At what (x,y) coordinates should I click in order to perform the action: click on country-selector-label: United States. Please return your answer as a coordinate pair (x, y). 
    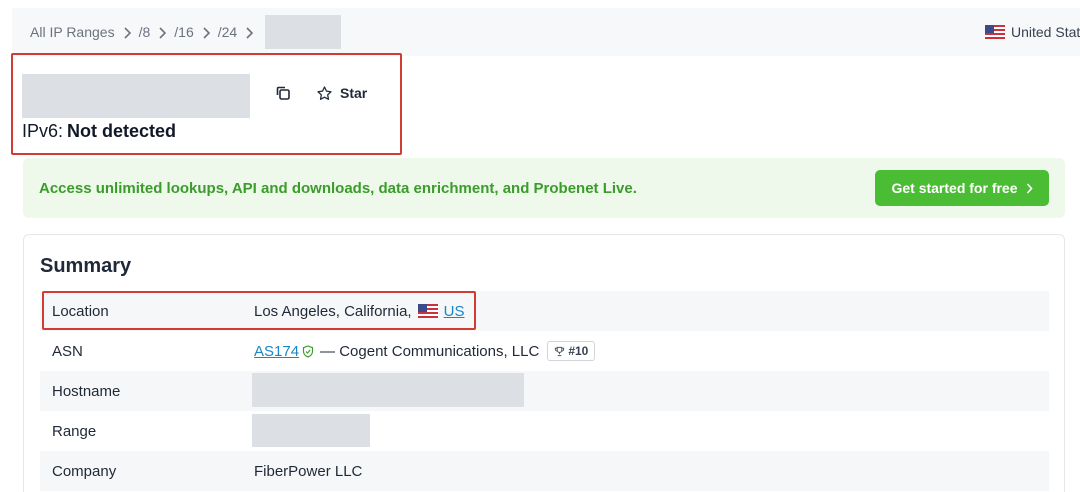
    Looking at the image, I should click on (1045, 32).